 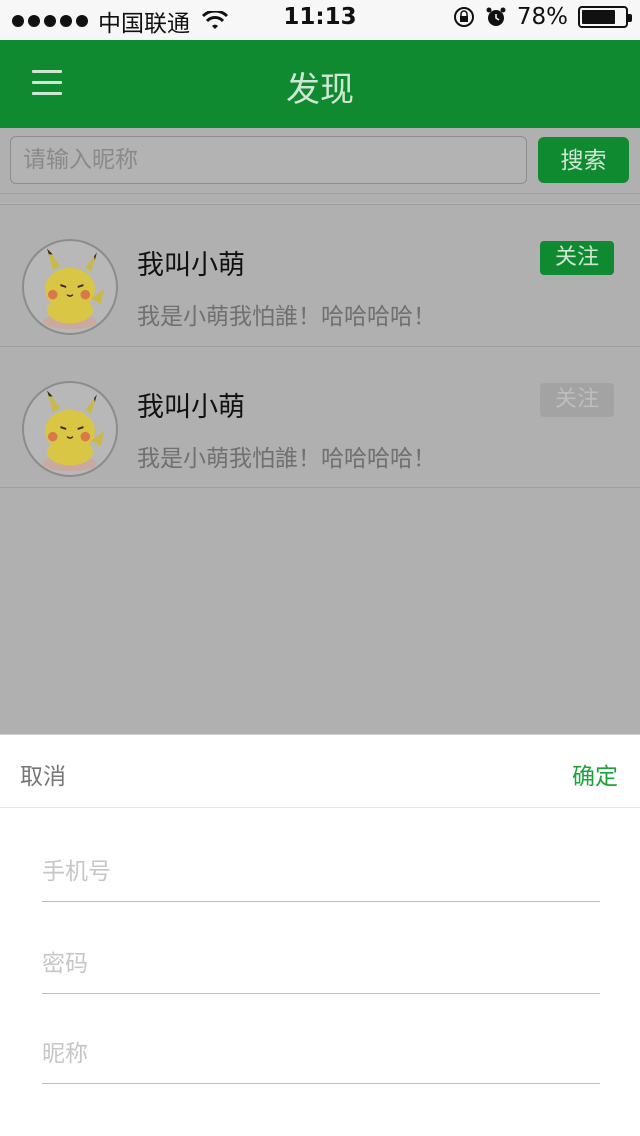 I want to click on battery-percent: 78%, so click(x=542, y=17).